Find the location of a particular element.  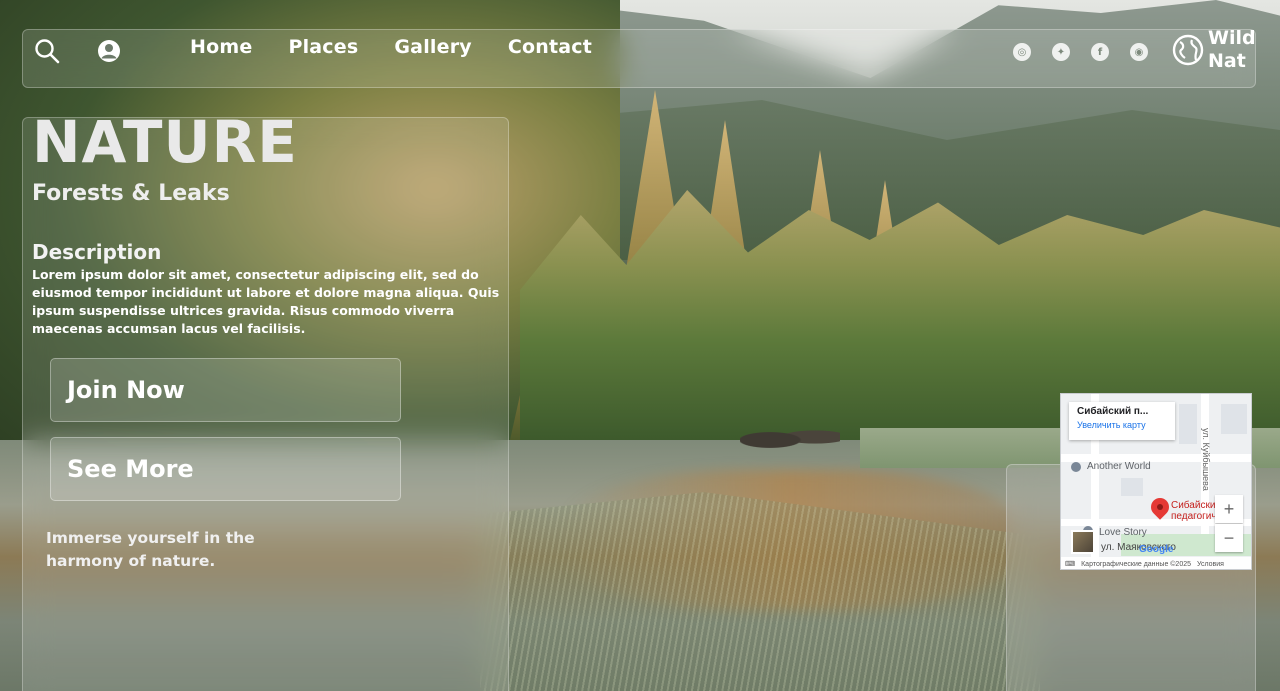

see-more-button: See More is located at coordinates (225, 469).